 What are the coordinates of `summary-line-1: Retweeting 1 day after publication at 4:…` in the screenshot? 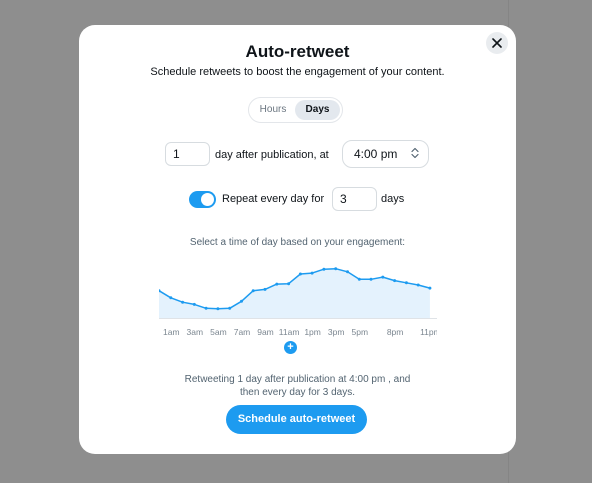 It's located at (297, 379).